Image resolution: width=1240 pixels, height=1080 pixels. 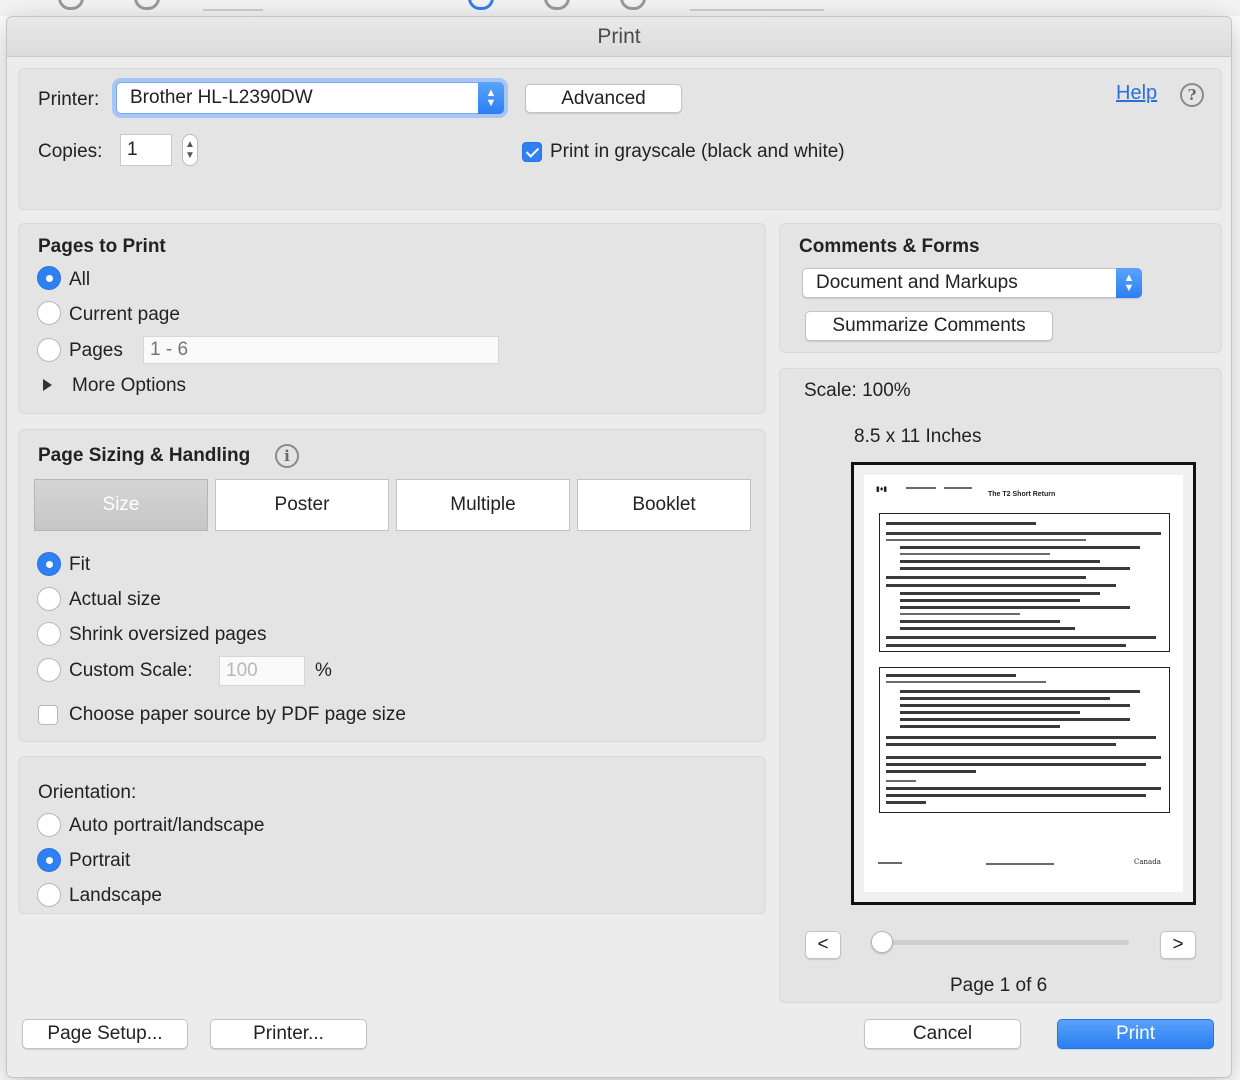 I want to click on previous-page-button: <, so click(x=823, y=945).